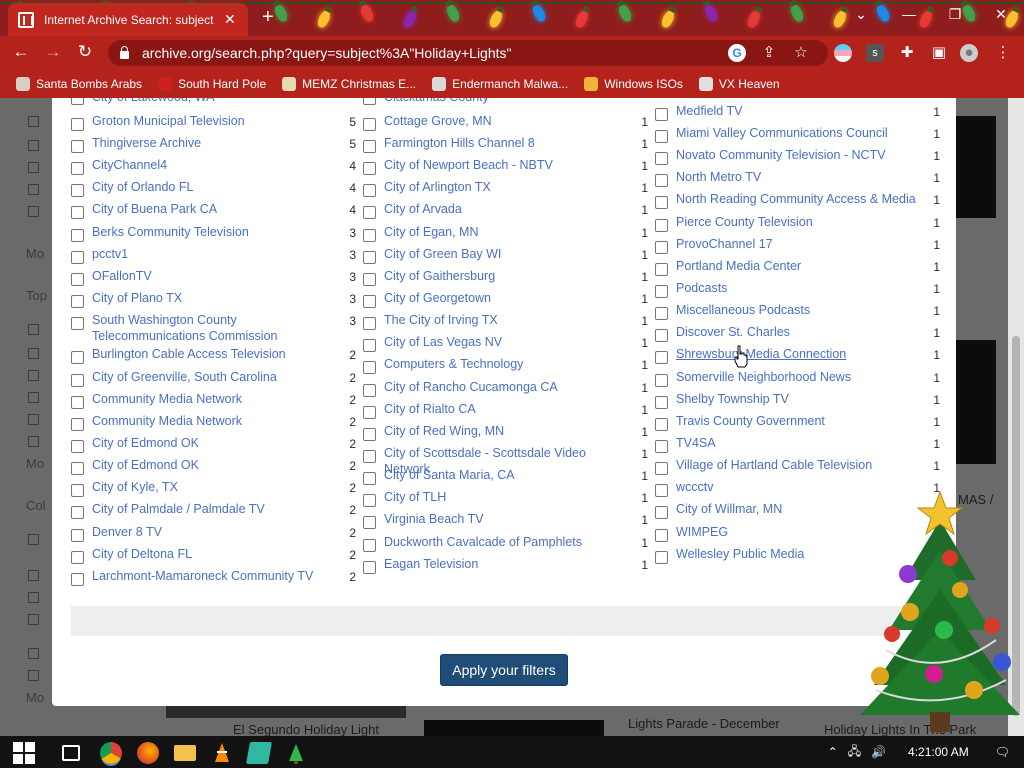 Image resolution: width=1024 pixels, height=768 pixels. What do you see at coordinates (797, 156) in the screenshot?
I see `facet-option: Novato Community Television - NCTV 1` at bounding box center [797, 156].